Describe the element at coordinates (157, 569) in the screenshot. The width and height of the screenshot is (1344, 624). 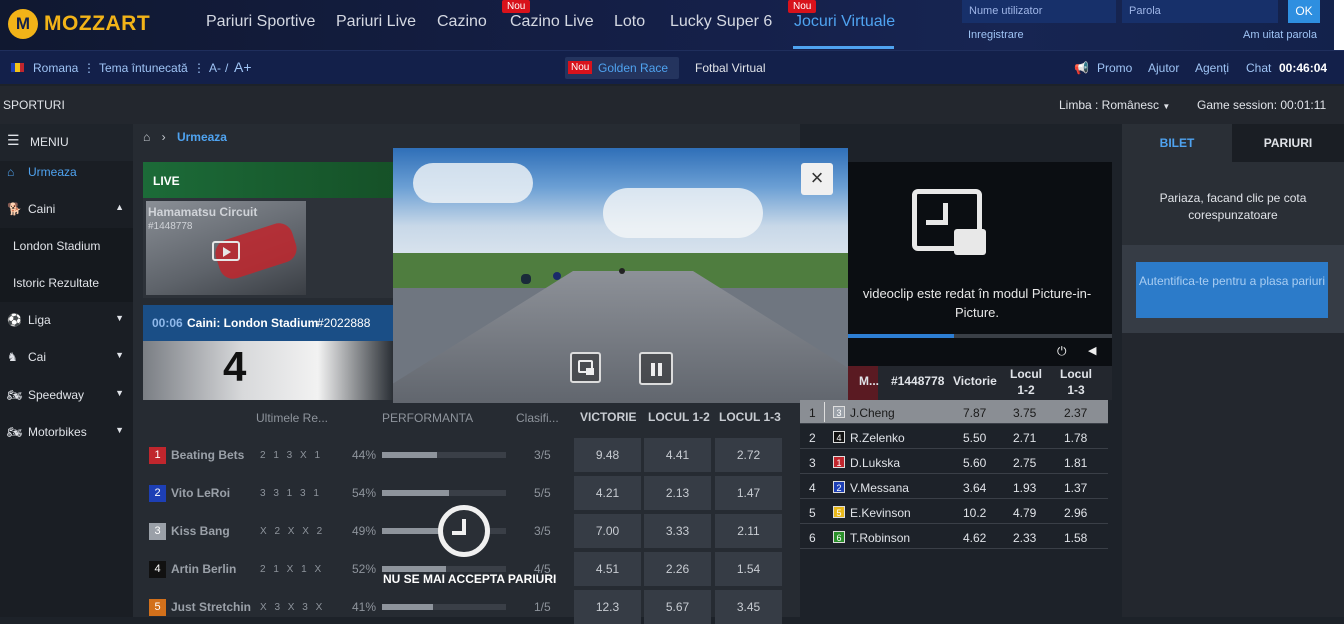
I see `runner-number-badge: 4` at that location.